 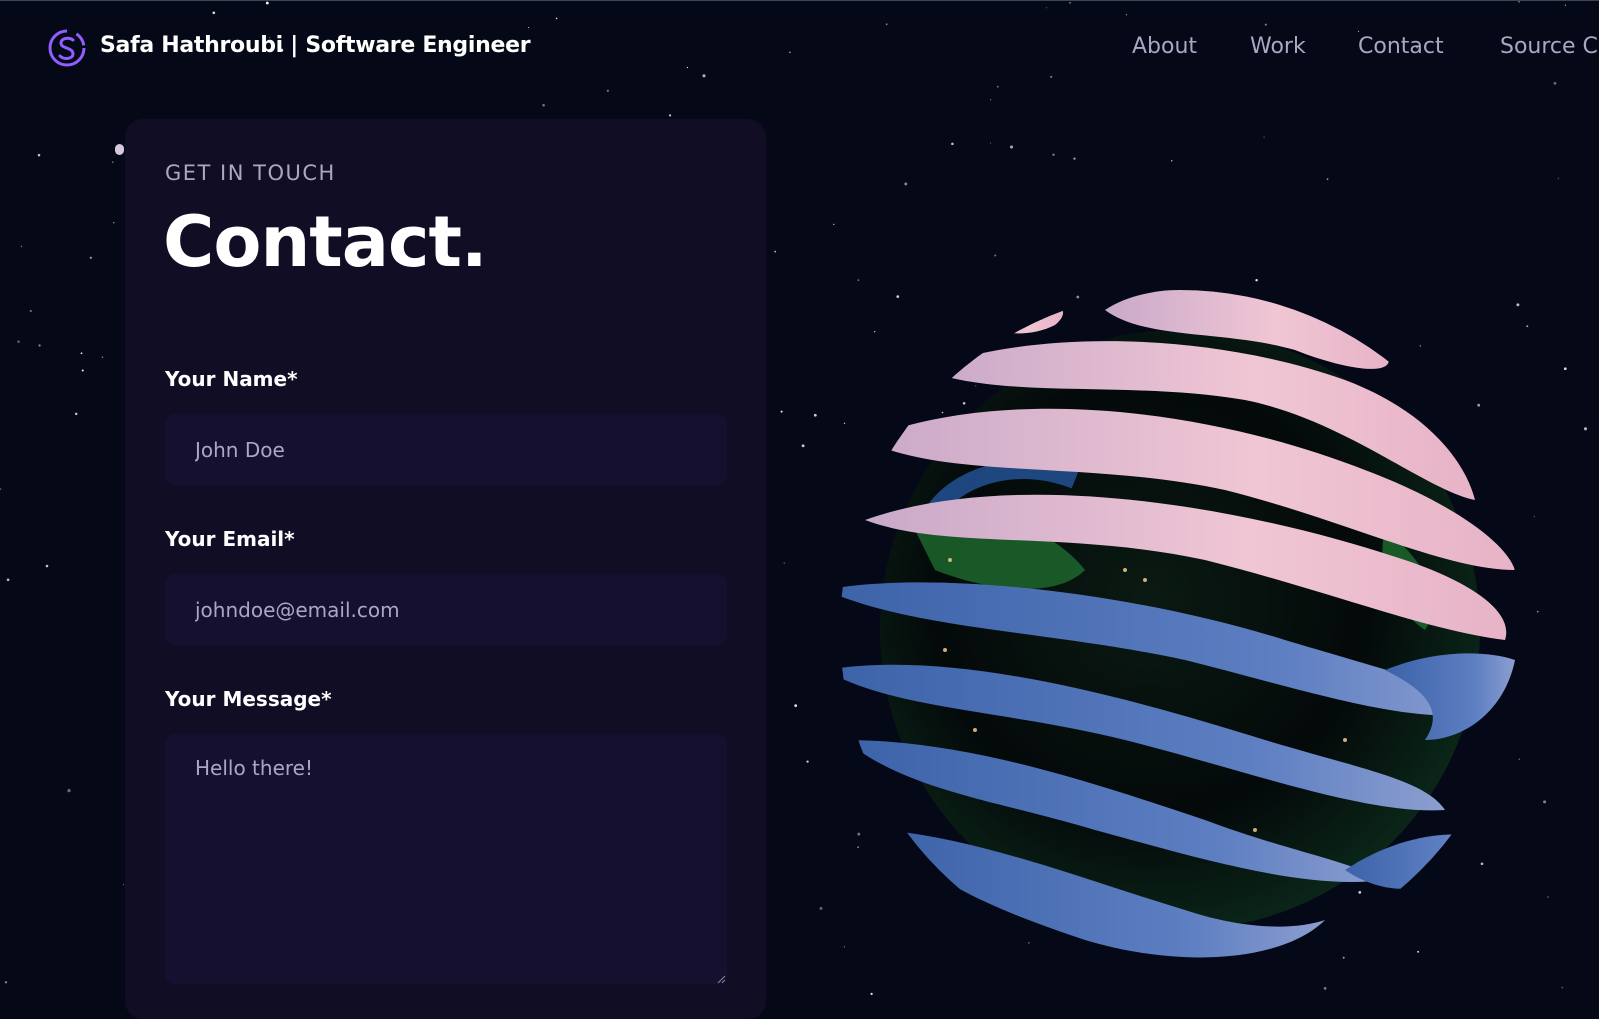 What do you see at coordinates (67, 48) in the screenshot?
I see `logo-icon` at bounding box center [67, 48].